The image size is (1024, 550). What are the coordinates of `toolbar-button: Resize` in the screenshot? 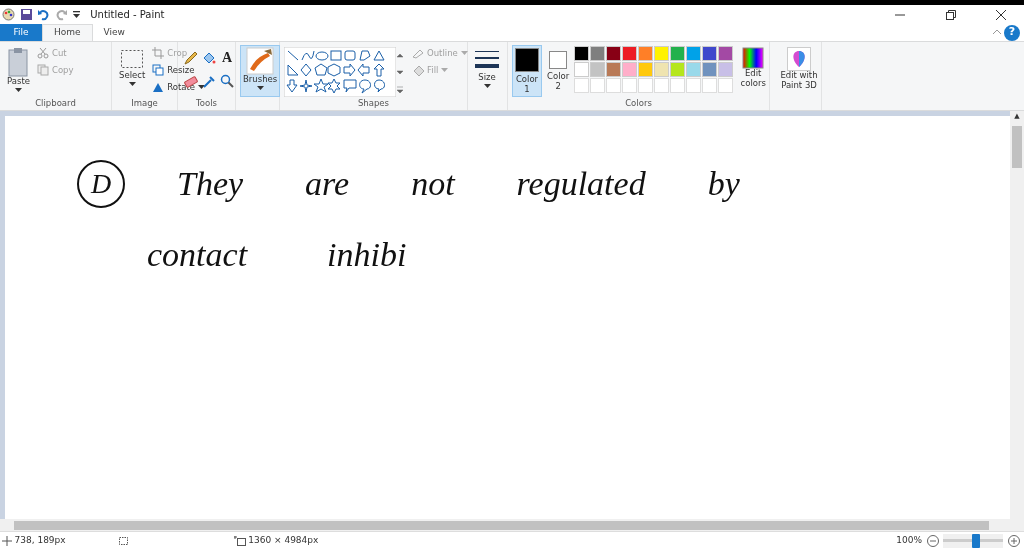 It's located at (179, 70).